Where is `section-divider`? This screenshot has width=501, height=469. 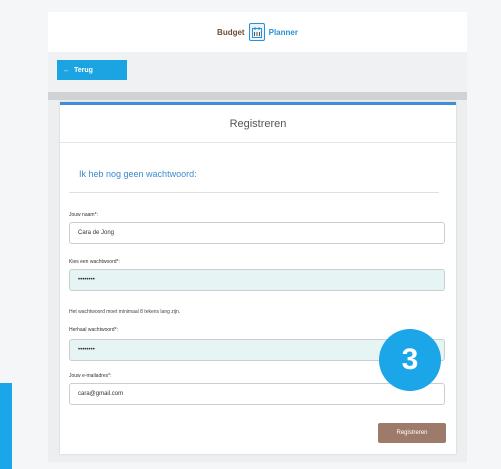
section-divider is located at coordinates (254, 192).